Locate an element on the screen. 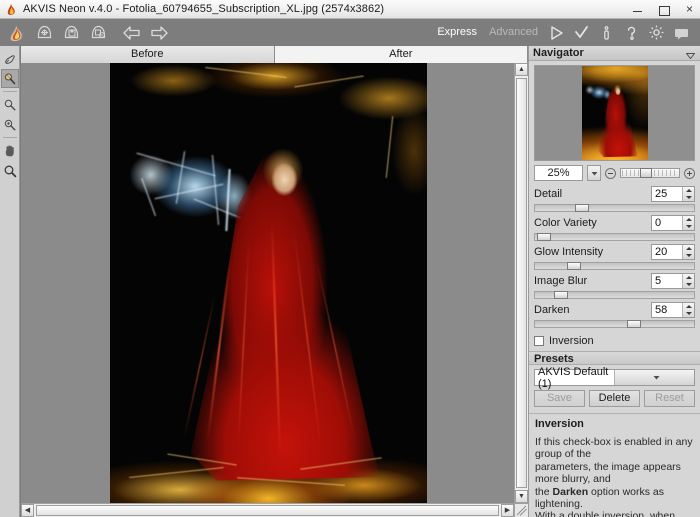 The image size is (700, 517). resize-grip-icon is located at coordinates (521, 510).